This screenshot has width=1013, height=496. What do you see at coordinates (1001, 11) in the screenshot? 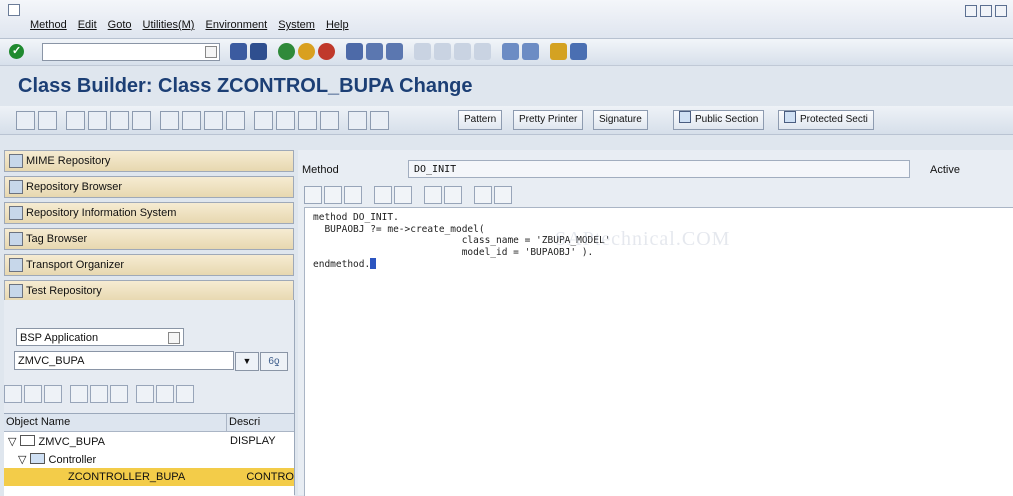
I see `close-icon` at bounding box center [1001, 11].